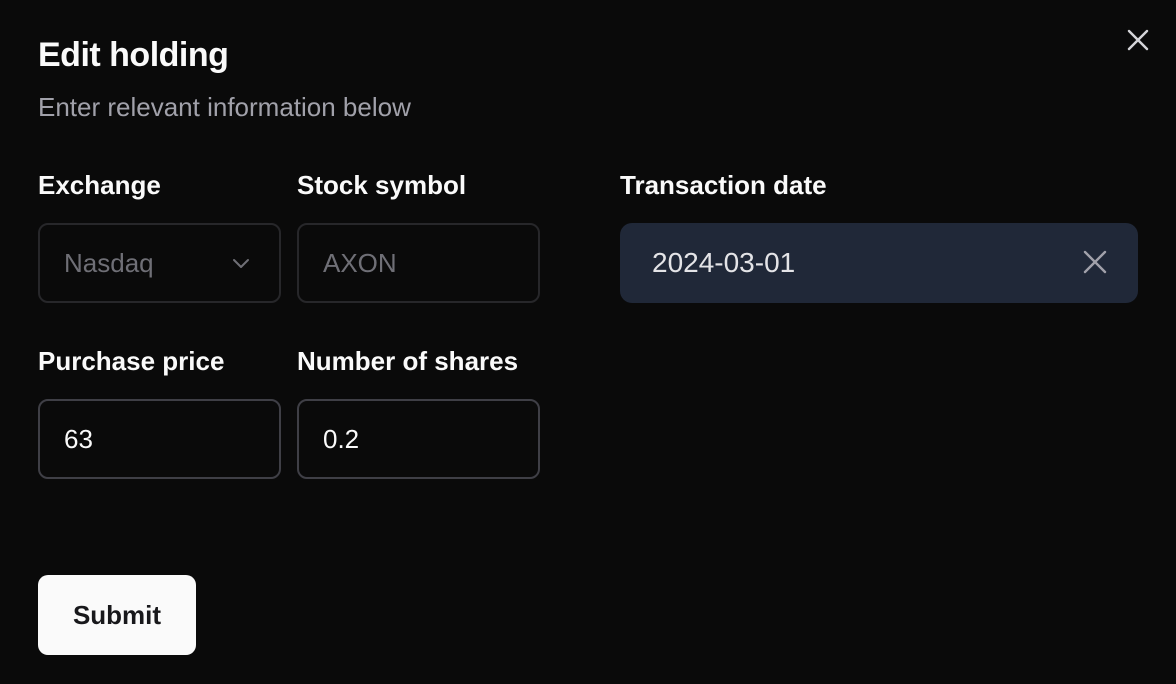 The width and height of the screenshot is (1176, 684). I want to click on purchase-price-input: 63, so click(159, 439).